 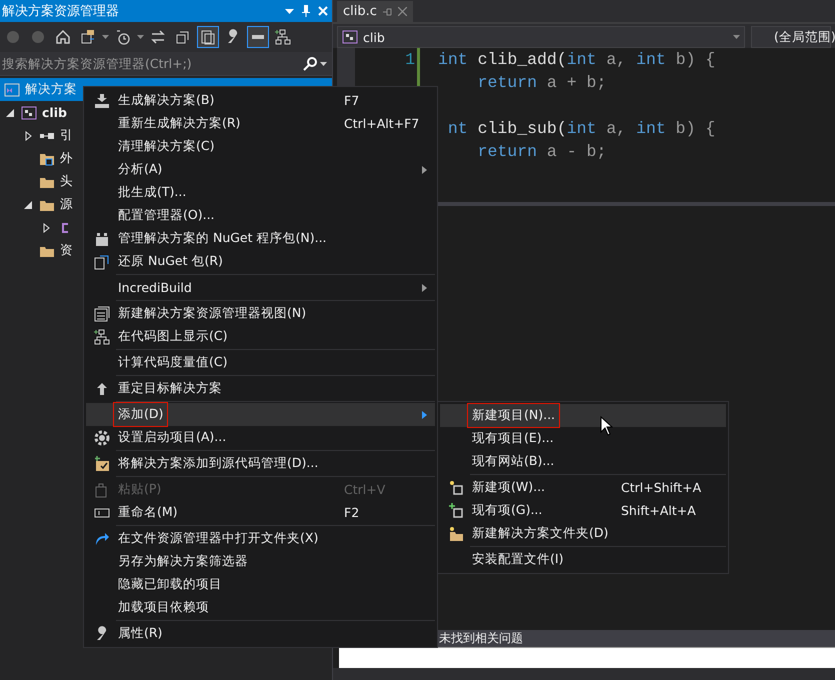 I want to click on tree-label: 源, so click(x=66, y=204).